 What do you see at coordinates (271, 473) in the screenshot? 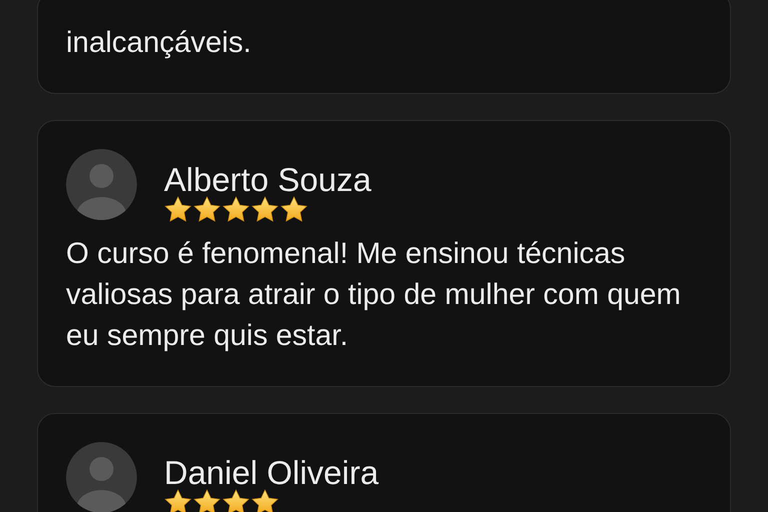
I see `reviewer-name: Daniel Oliveira` at bounding box center [271, 473].